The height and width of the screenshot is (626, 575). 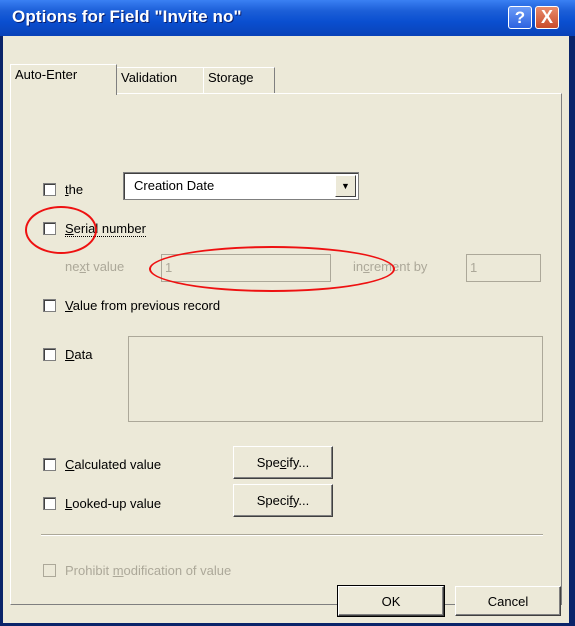 What do you see at coordinates (272, 269) in the screenshot?
I see `annotation-ellipse-next-value` at bounding box center [272, 269].